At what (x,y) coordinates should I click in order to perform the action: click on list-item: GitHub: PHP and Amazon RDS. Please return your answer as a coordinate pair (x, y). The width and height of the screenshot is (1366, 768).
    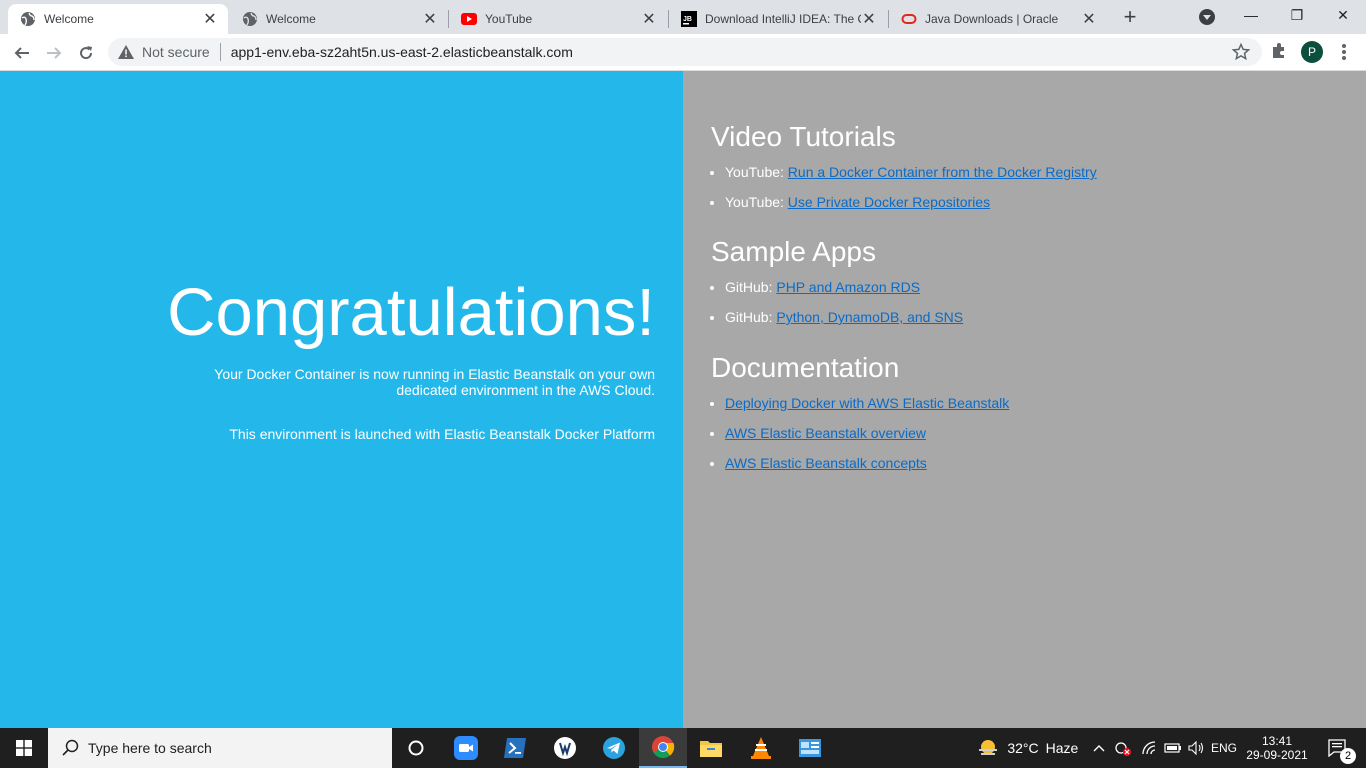
    Looking at the image, I should click on (844, 287).